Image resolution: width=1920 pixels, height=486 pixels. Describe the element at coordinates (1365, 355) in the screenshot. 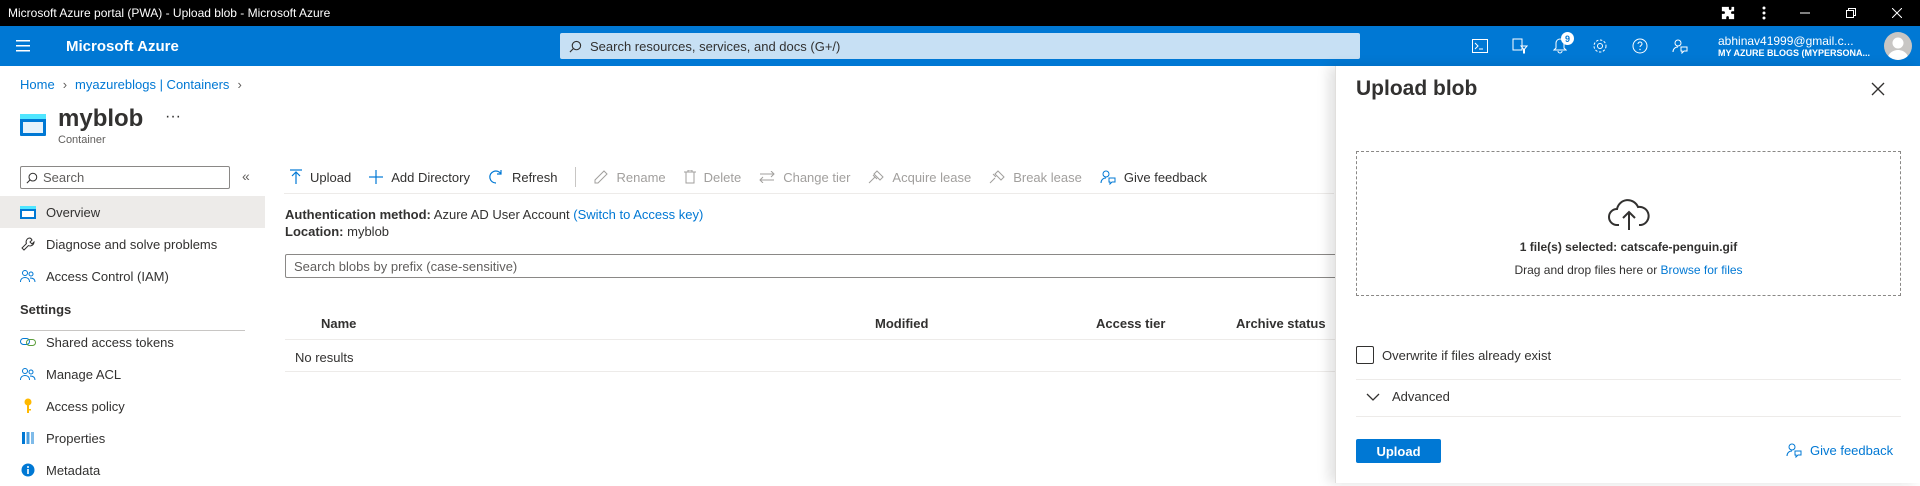

I see `overwrite-checkbox` at that location.